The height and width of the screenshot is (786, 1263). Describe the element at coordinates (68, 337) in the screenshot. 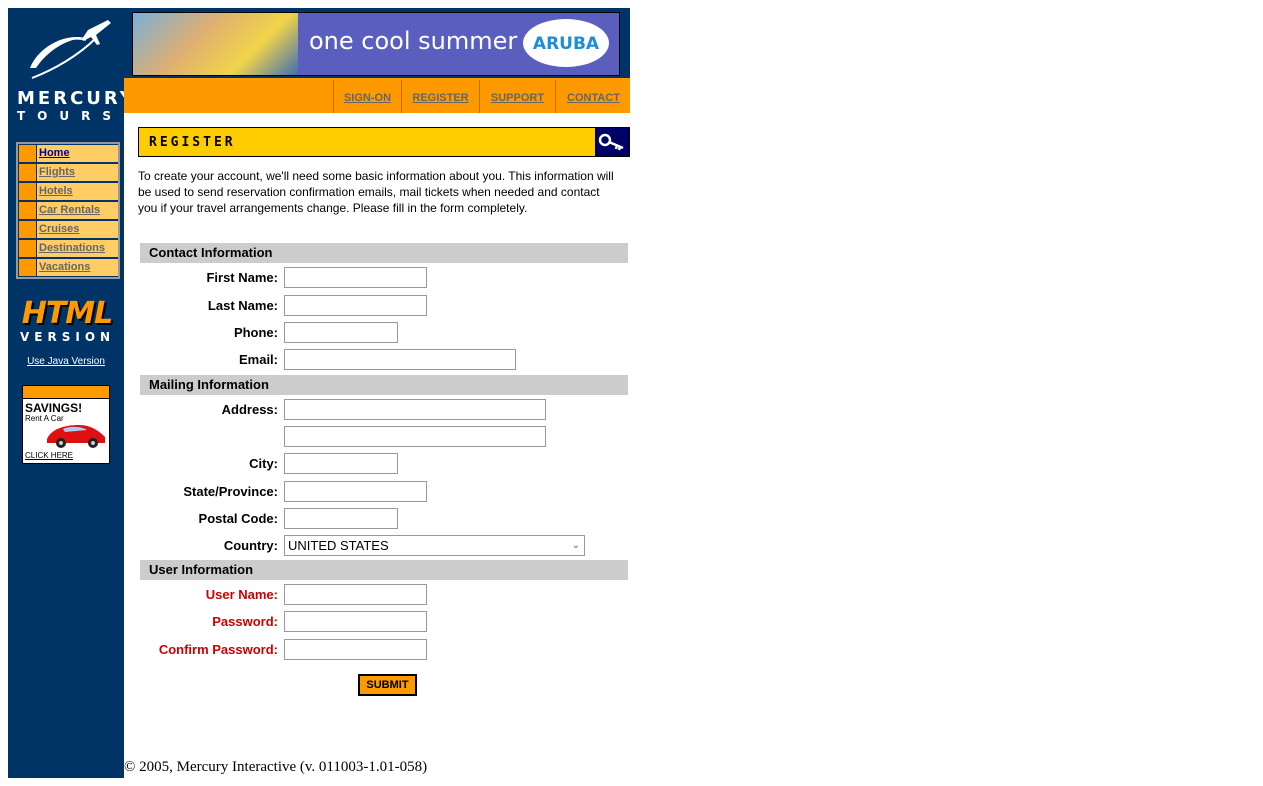

I see `html-version-subtitle: VERSION` at that location.